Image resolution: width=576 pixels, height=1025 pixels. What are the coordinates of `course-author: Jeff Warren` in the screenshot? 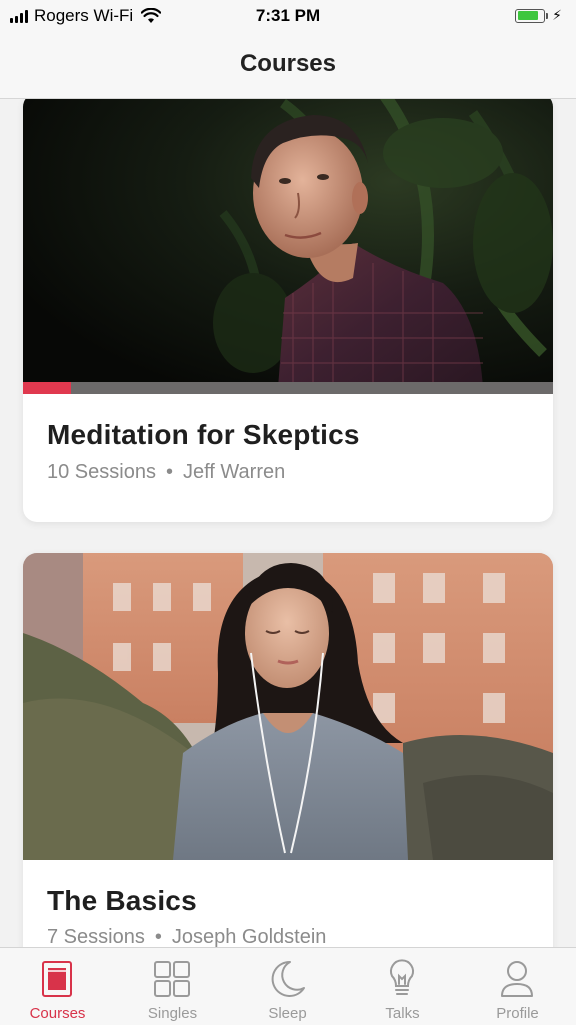 It's located at (234, 472).